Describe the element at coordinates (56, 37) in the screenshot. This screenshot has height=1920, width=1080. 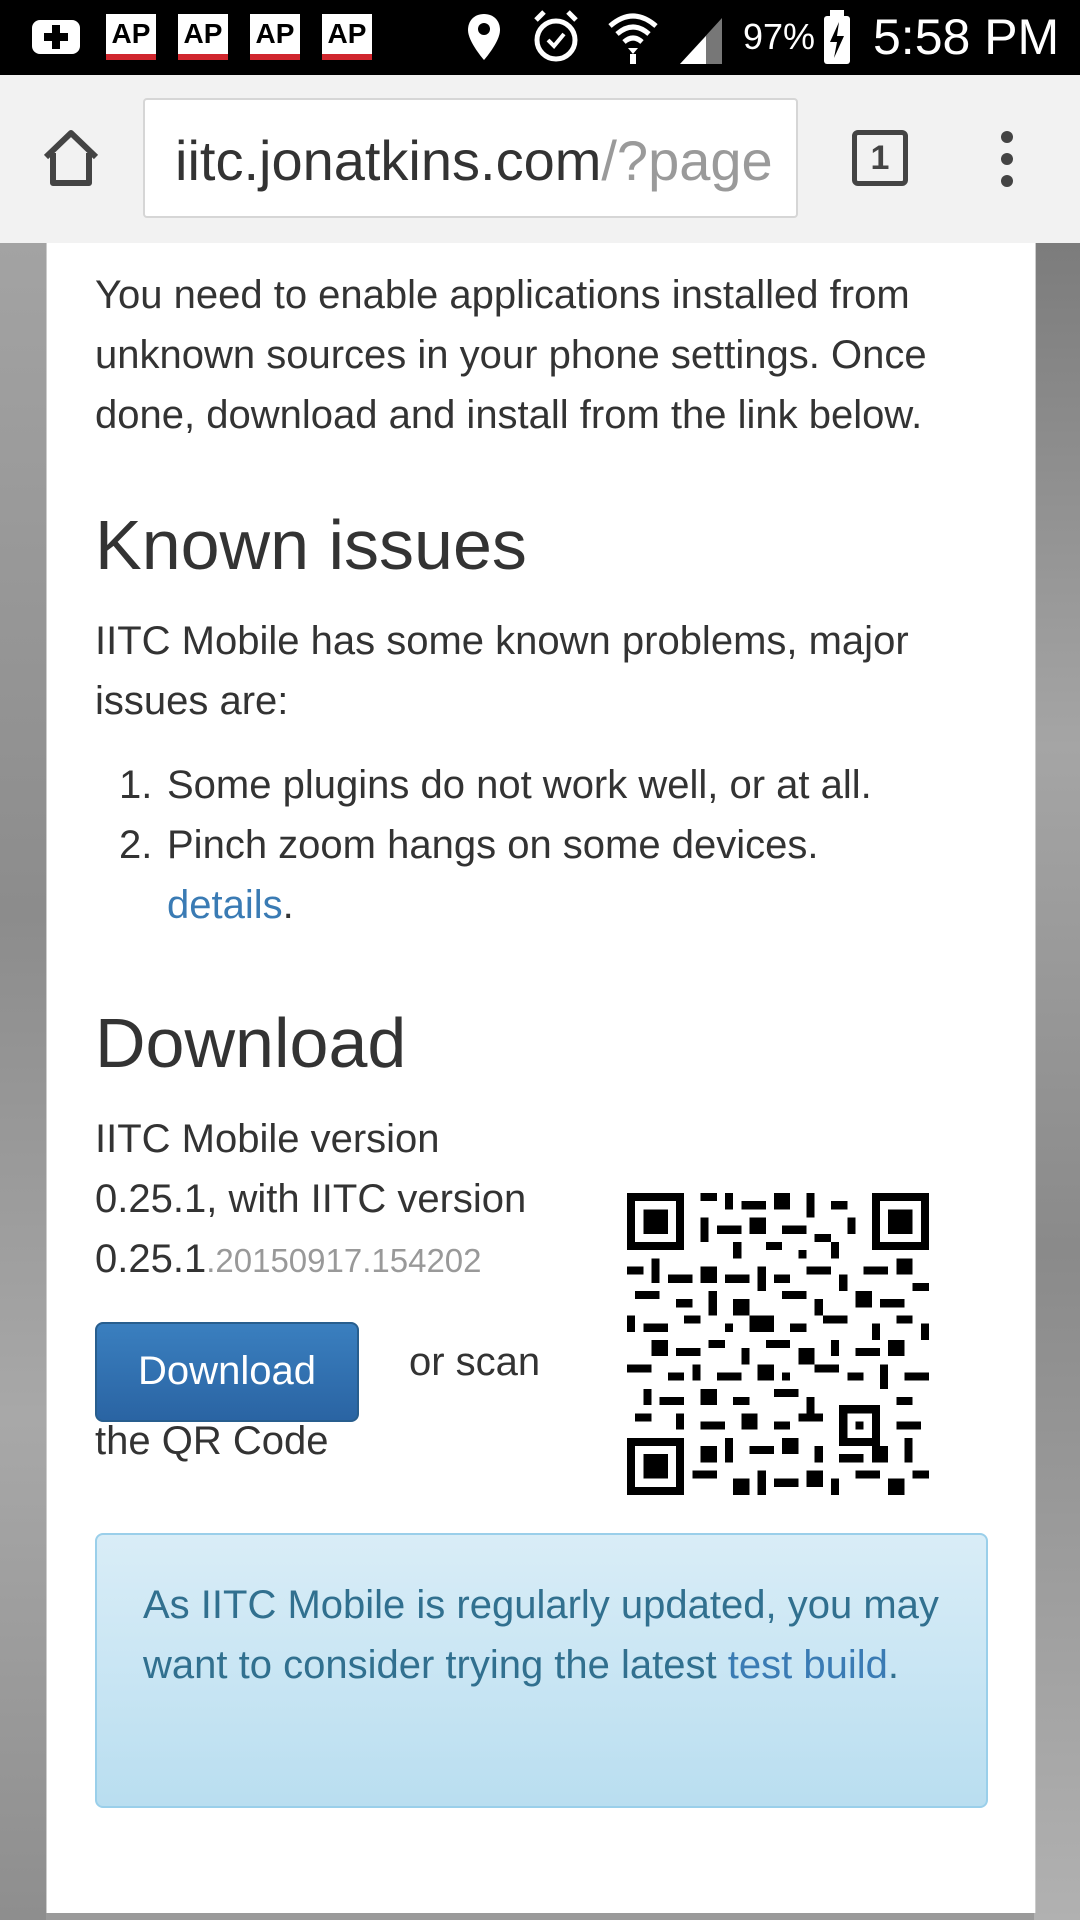
I see `add-notification-icon` at that location.